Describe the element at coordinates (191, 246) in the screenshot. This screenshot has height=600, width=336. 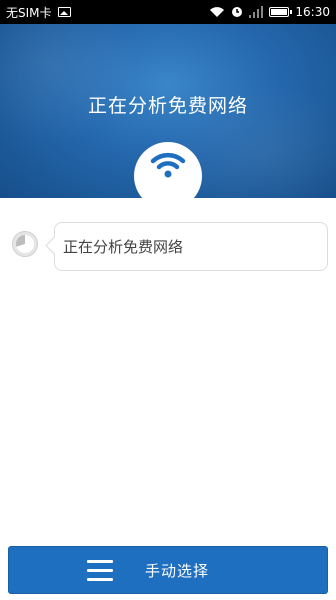
I see `status-message: 正在分析免费网络` at that location.